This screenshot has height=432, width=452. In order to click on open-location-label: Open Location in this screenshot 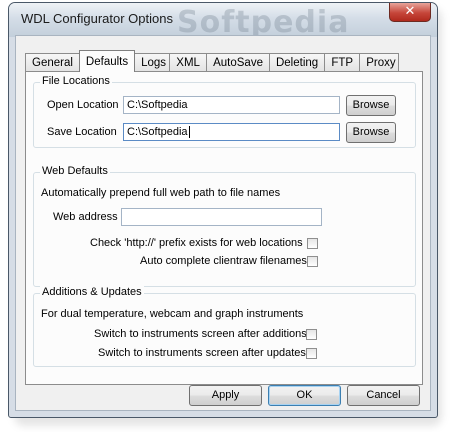, I will do `click(83, 105)`.